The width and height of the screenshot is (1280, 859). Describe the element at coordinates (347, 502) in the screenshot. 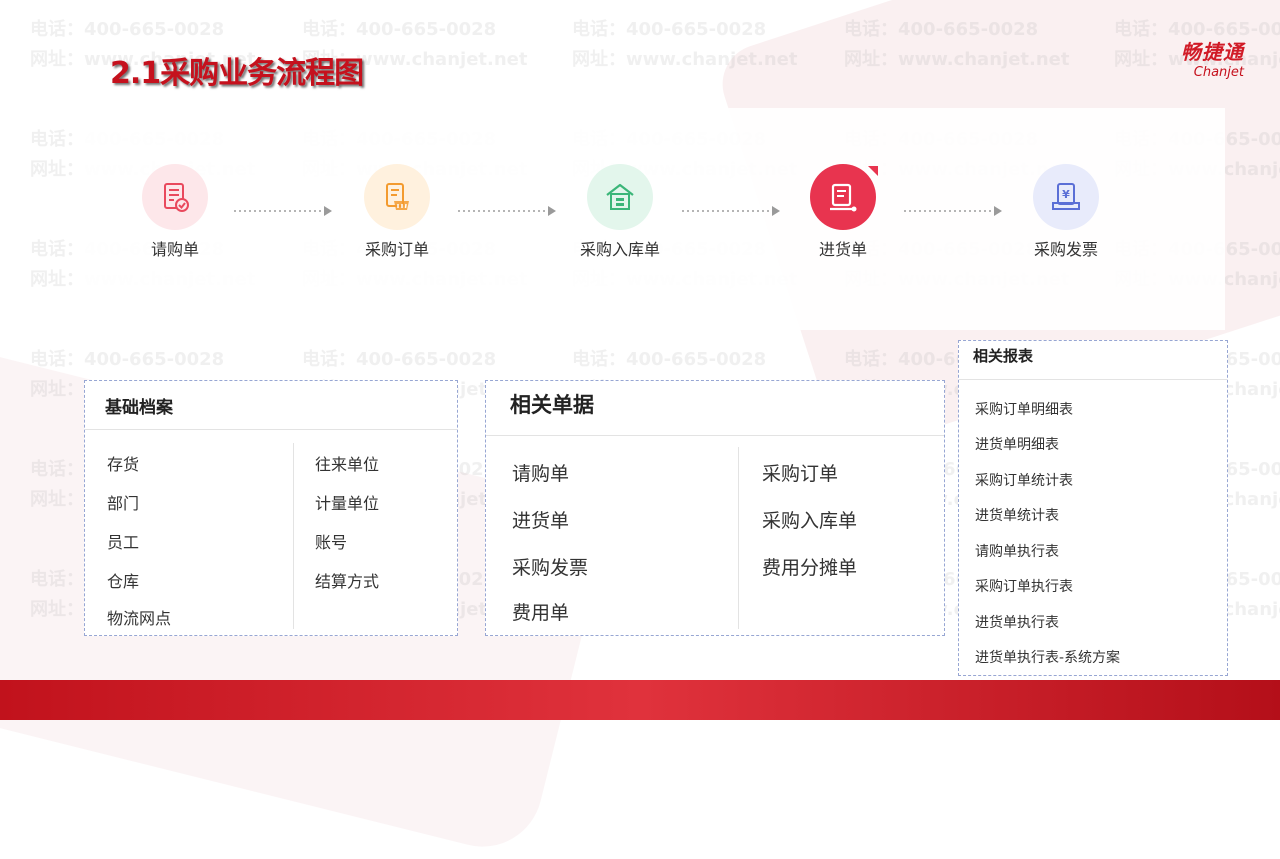

I see `archive-item-unit: 计量单位` at that location.